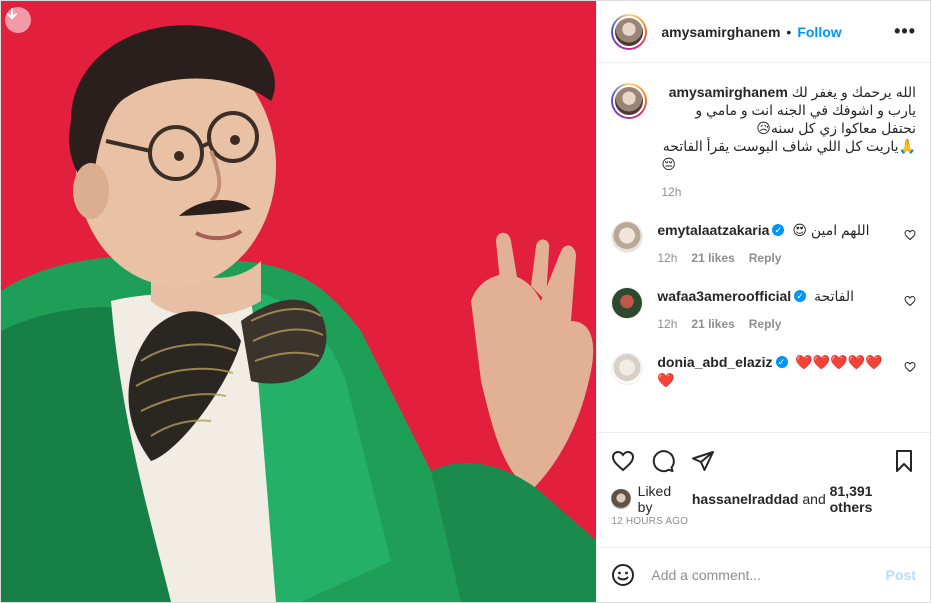 The width and height of the screenshot is (931, 603). Describe the element at coordinates (666, 380) in the screenshot. I see `comment-text-continued: ❤️` at that location.